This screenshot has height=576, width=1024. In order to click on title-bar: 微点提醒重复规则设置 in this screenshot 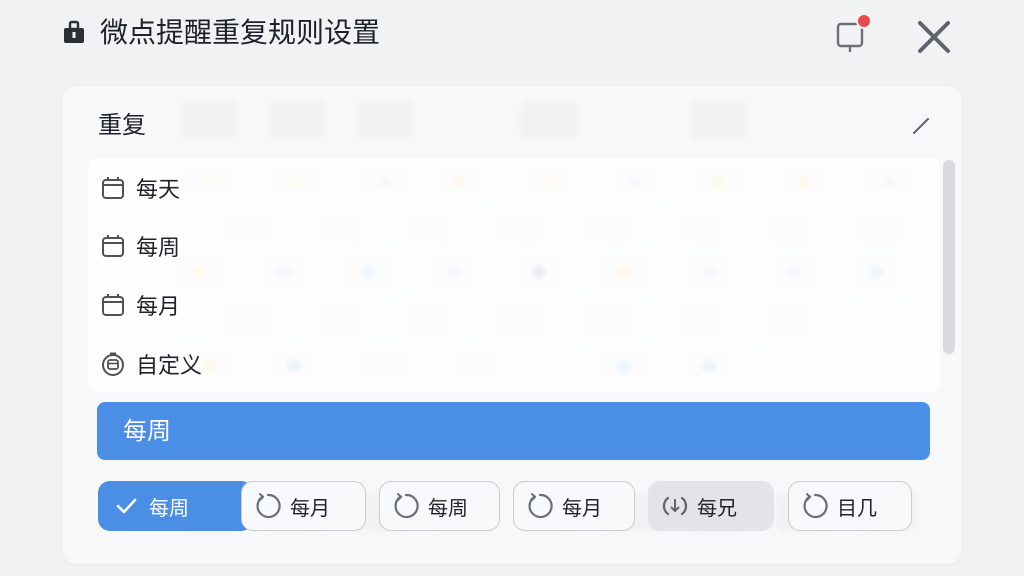, I will do `click(512, 36)`.